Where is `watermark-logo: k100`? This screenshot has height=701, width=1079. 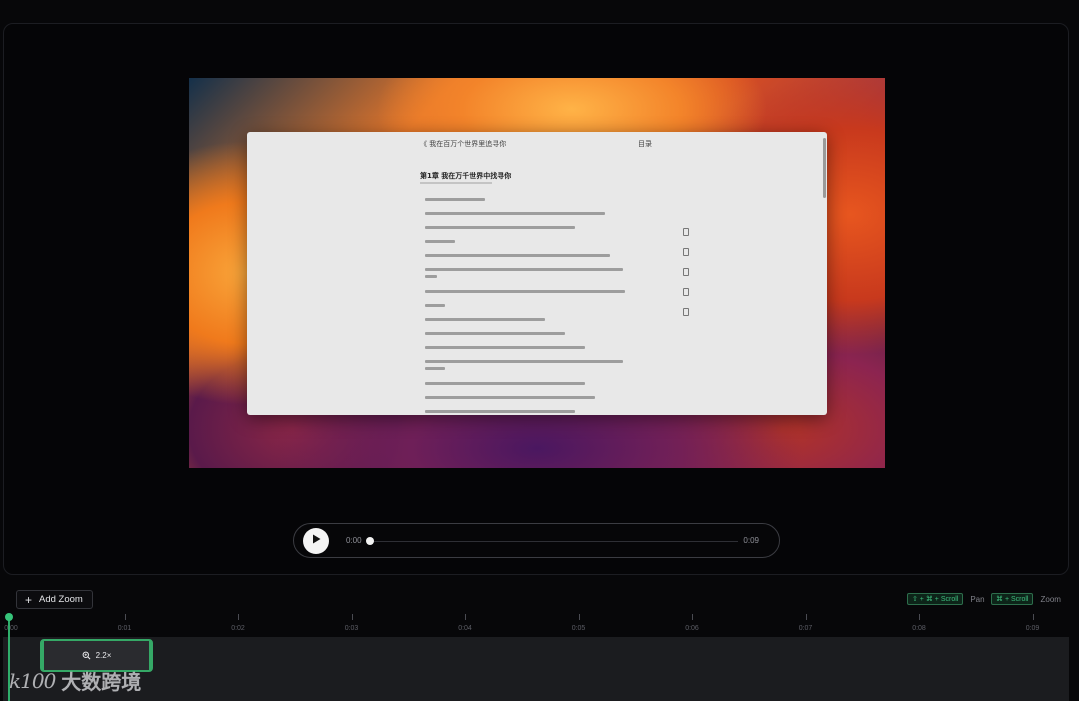
watermark-logo: k100 is located at coordinates (32, 680).